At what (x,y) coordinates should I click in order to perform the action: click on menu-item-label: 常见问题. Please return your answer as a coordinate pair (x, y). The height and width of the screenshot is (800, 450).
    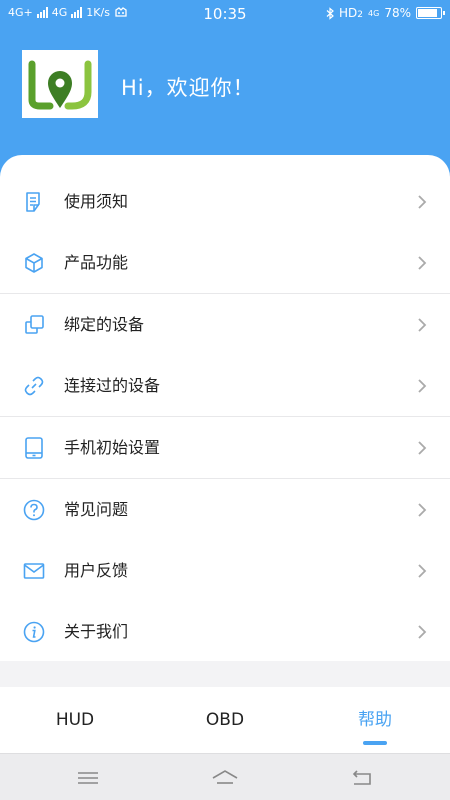
    Looking at the image, I should click on (96, 509).